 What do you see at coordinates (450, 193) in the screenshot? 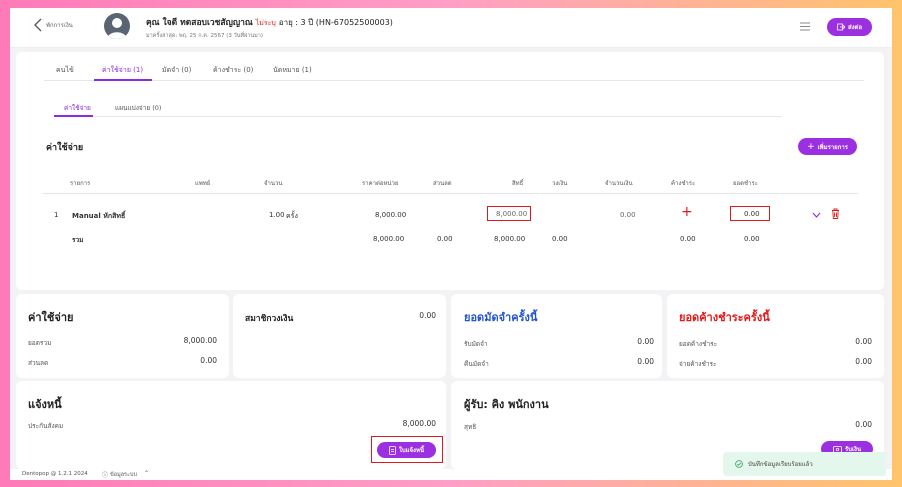
I see `table-header-divider` at bounding box center [450, 193].